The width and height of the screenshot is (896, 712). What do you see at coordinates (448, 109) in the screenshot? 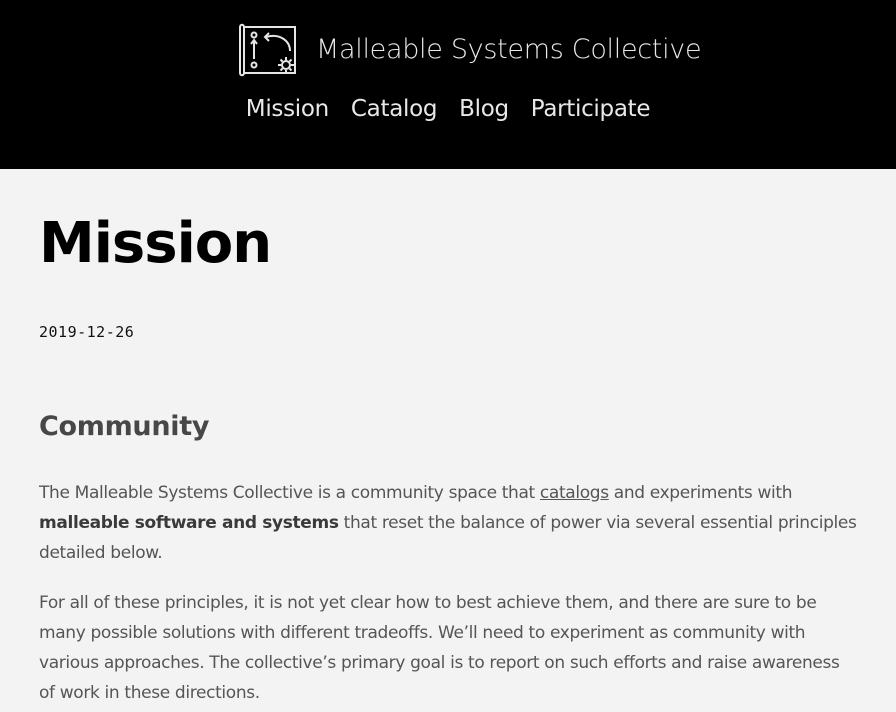
I see `main-nav: Mission Catalog Blog Participate` at bounding box center [448, 109].